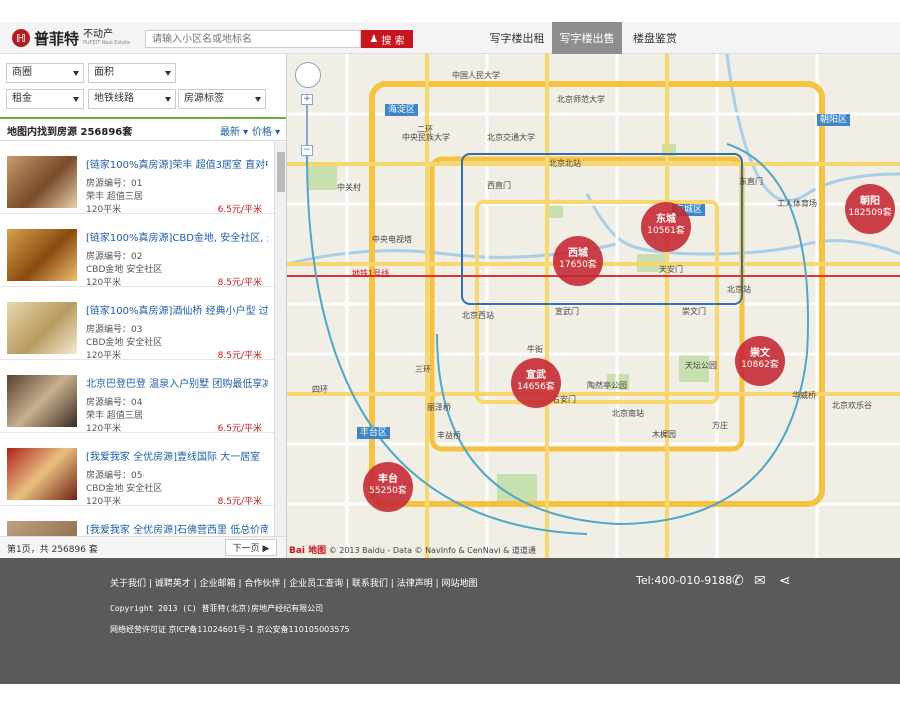  What do you see at coordinates (307, 551) in the screenshot?
I see `baidu-map-logo: Bai 地图` at bounding box center [307, 551].